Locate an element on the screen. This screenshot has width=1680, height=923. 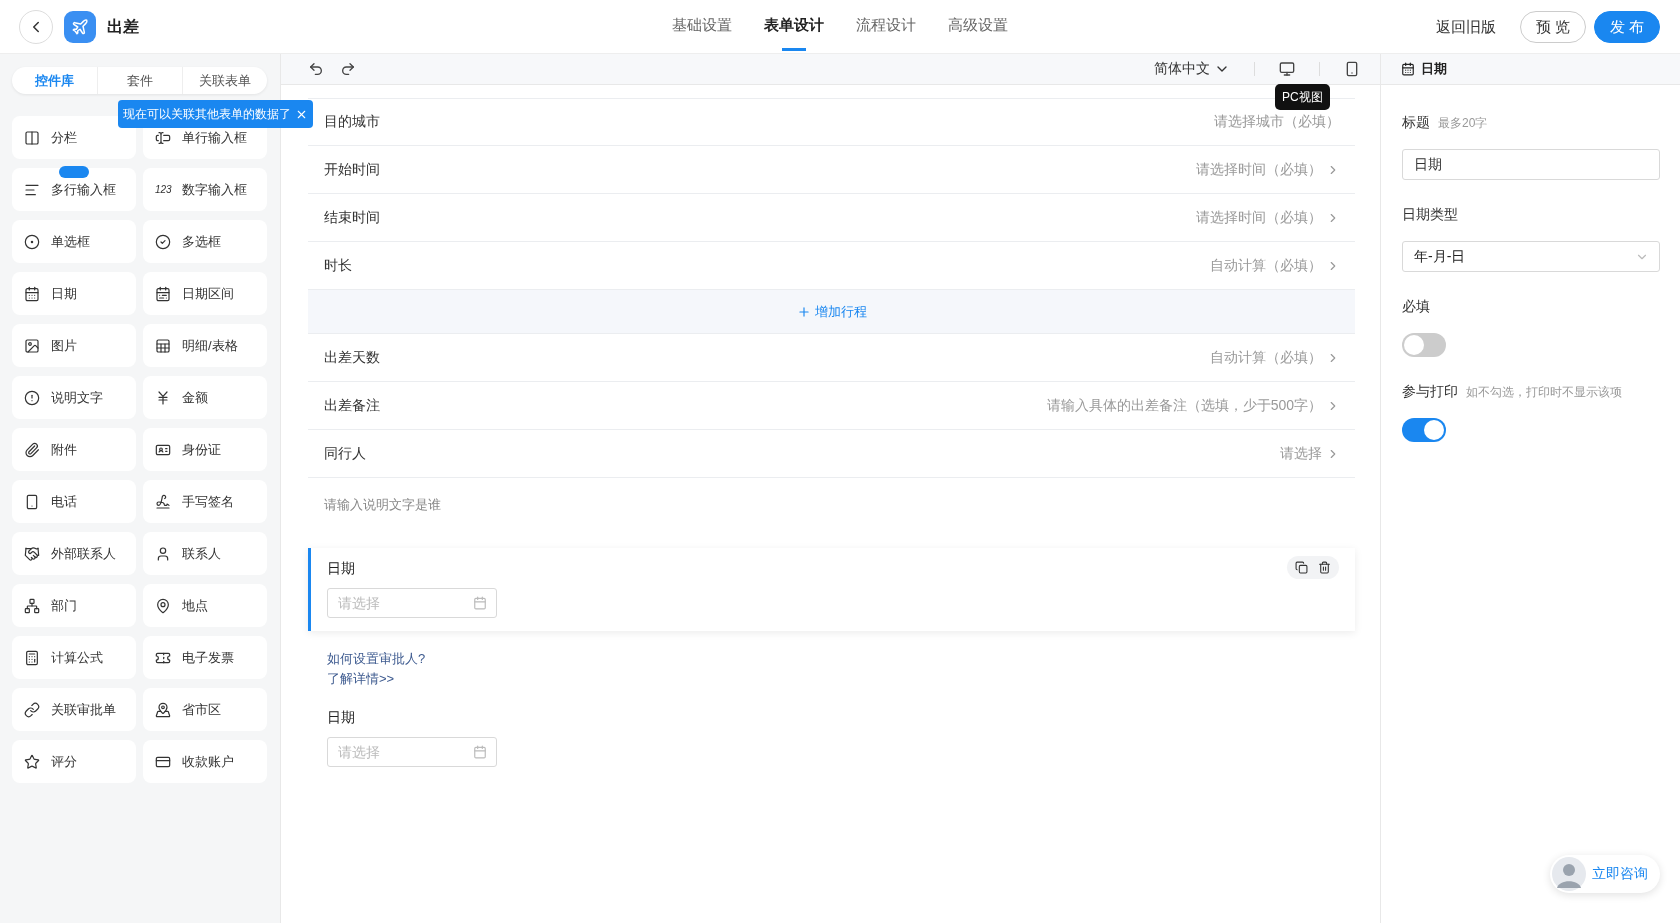
mobile-view-button is located at coordinates (1352, 69).